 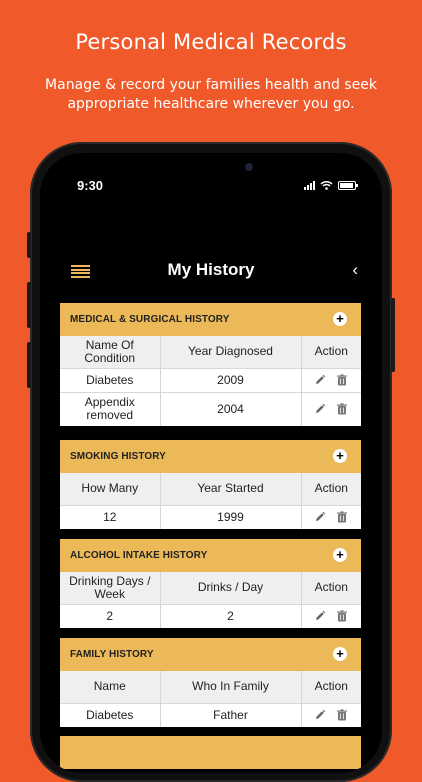 What do you see at coordinates (110, 489) in the screenshot?
I see `column-header: How Many` at bounding box center [110, 489].